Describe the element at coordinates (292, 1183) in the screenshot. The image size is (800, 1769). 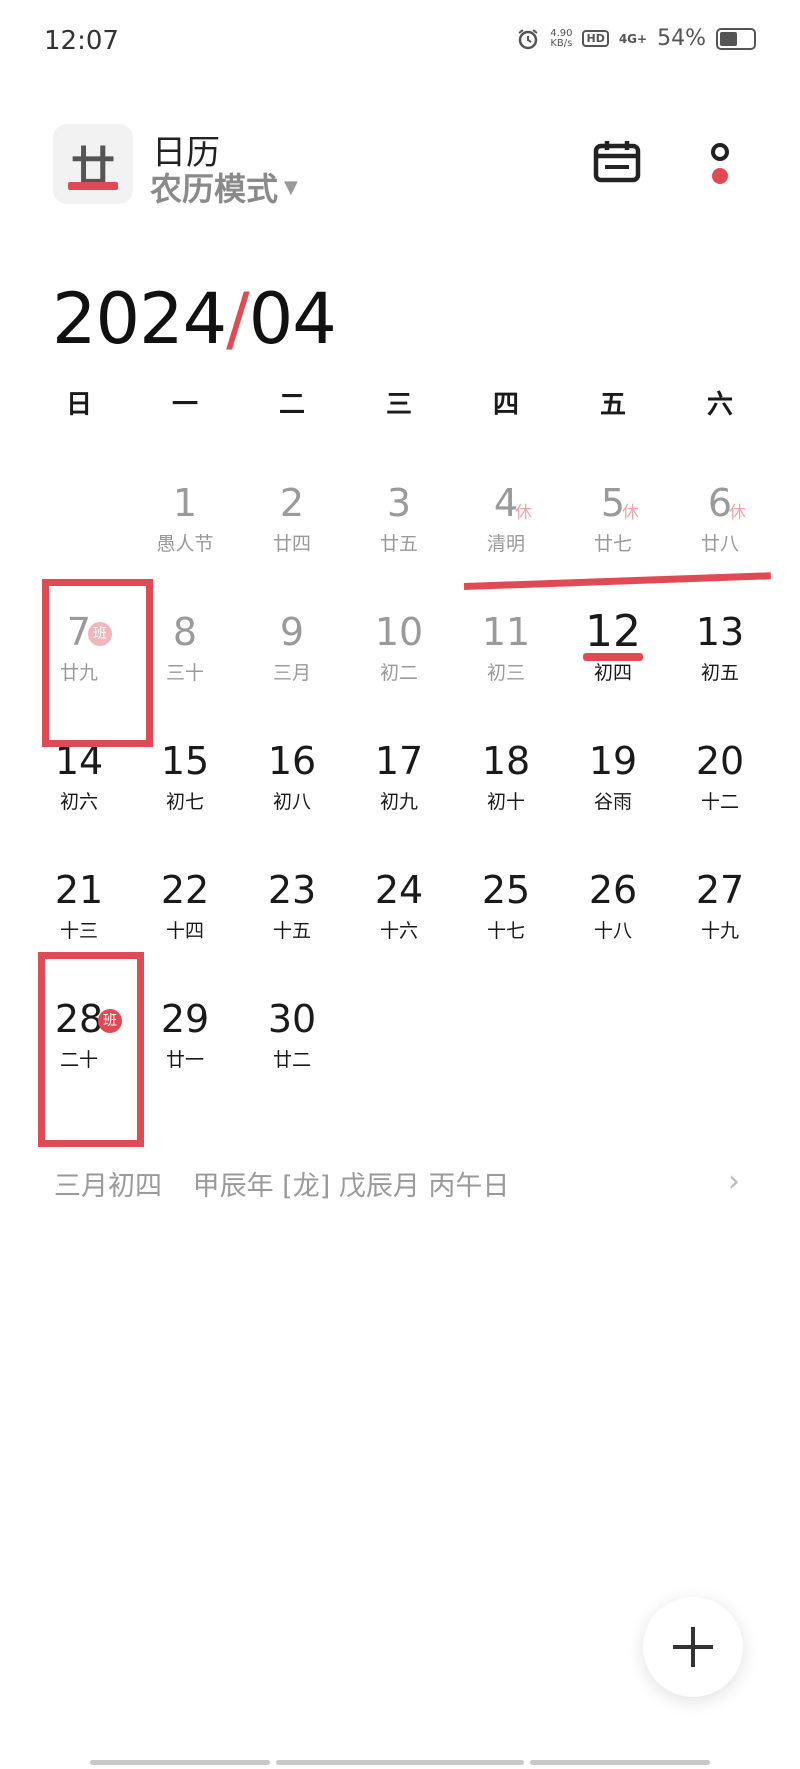
I see `lunar-info-row: 三月初四 甲辰年 [龙] 戊辰月 丙午日` at that location.